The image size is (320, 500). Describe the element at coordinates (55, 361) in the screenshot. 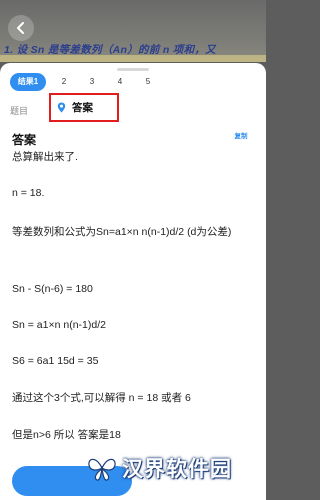

I see `answer-line: S6 = 6a1 15d = 35` at that location.